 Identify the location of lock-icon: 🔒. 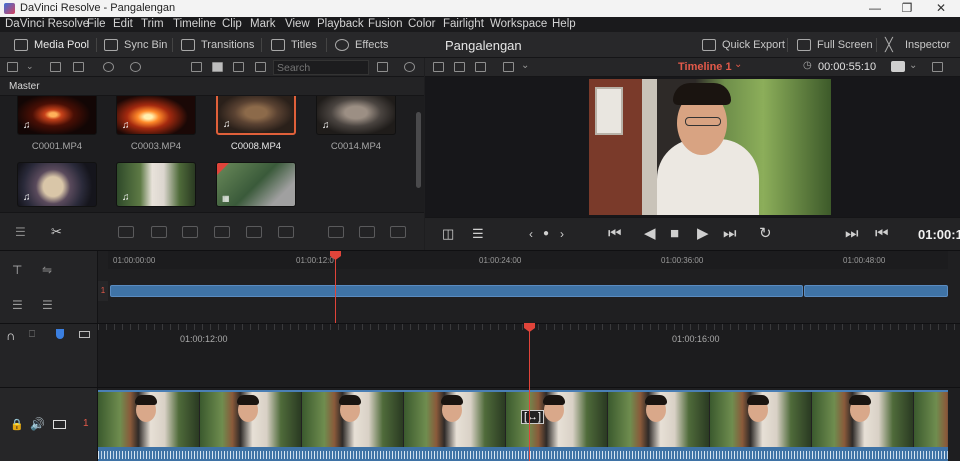
(17, 424).